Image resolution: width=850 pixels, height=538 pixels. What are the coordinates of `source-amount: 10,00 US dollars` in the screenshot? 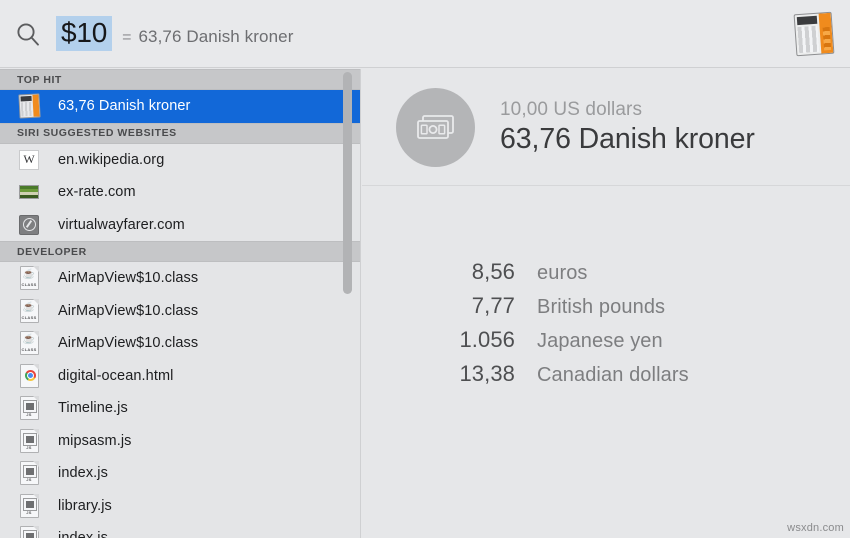 It's located at (571, 109).